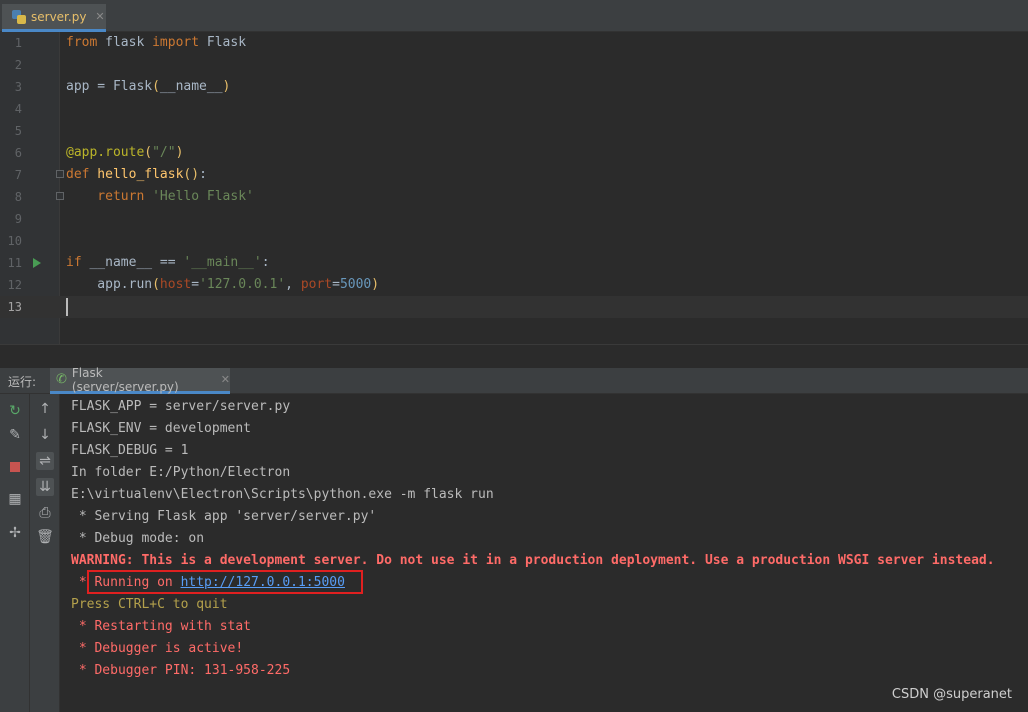  What do you see at coordinates (15, 411) in the screenshot?
I see `rerun-icon: ↻` at bounding box center [15, 411].